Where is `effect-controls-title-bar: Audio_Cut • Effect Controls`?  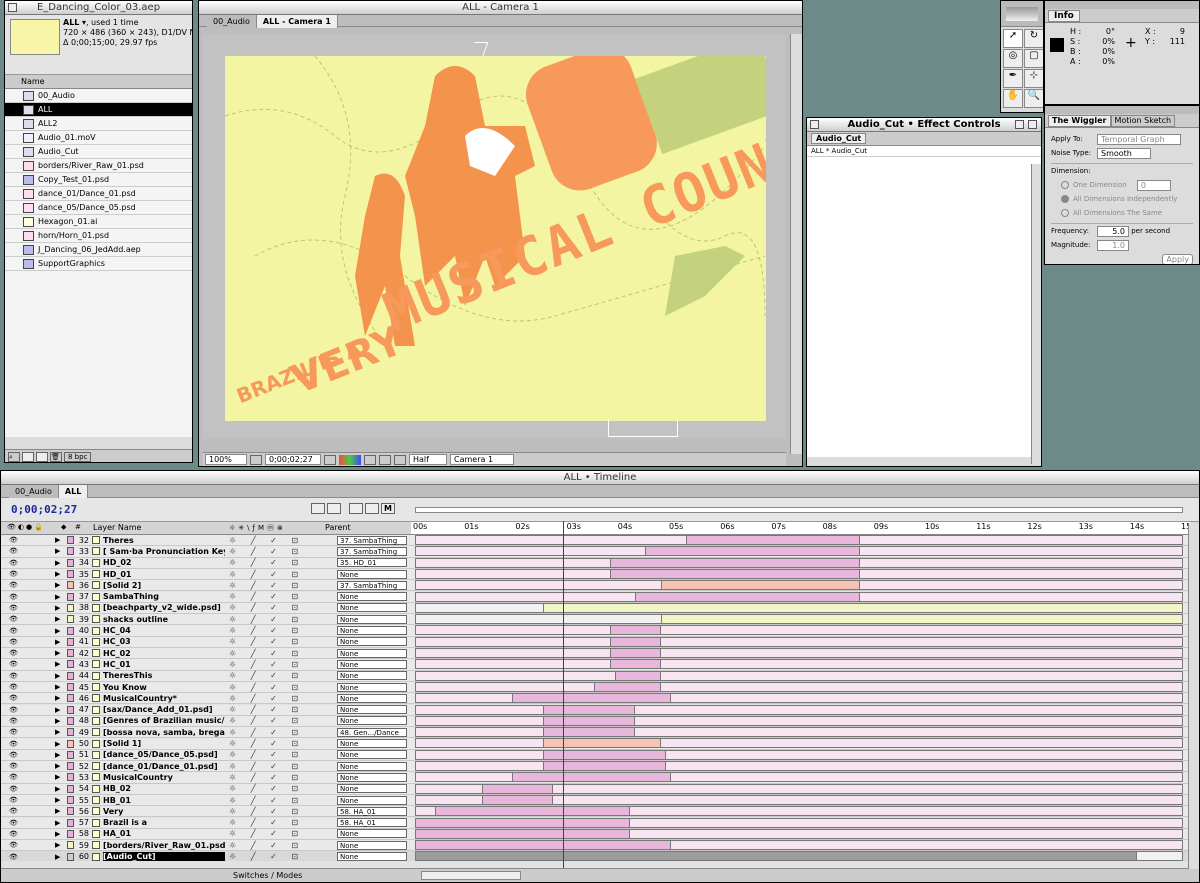 effect-controls-title-bar: Audio_Cut • Effect Controls is located at coordinates (924, 125).